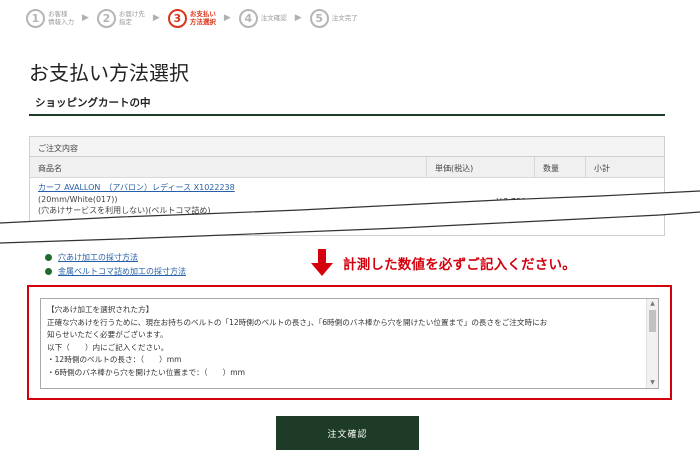 This screenshot has width=700, height=472. Describe the element at coordinates (322, 262) in the screenshot. I see `arrow-down-icon` at that location.